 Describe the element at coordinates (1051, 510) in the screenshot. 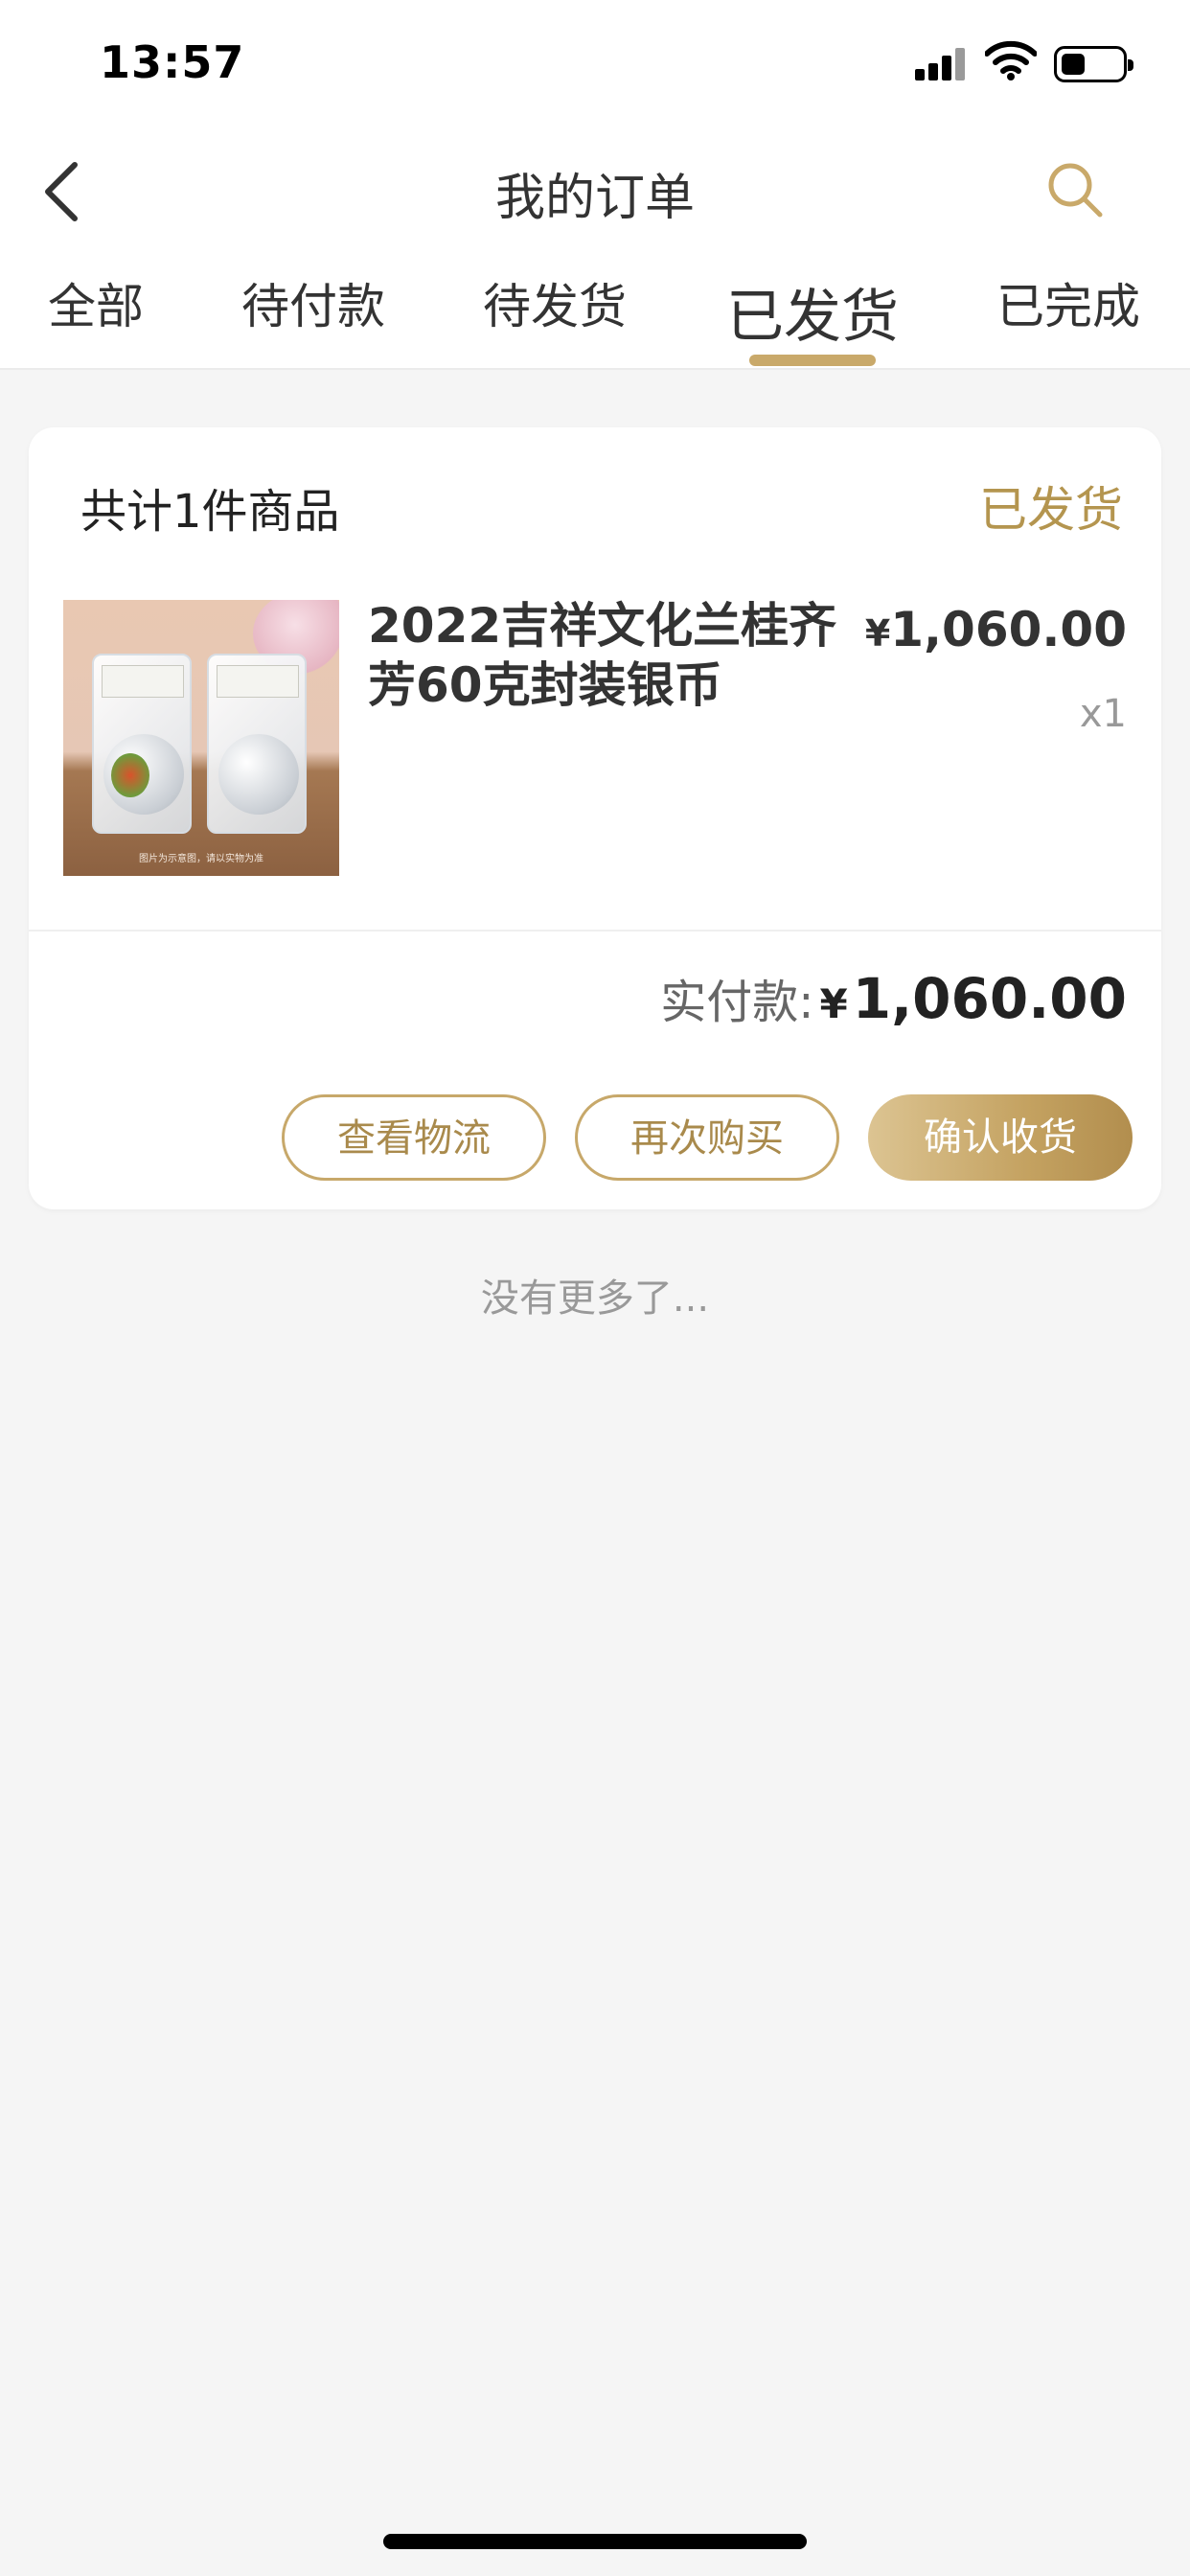

I see `order-status: 已发货` at that location.